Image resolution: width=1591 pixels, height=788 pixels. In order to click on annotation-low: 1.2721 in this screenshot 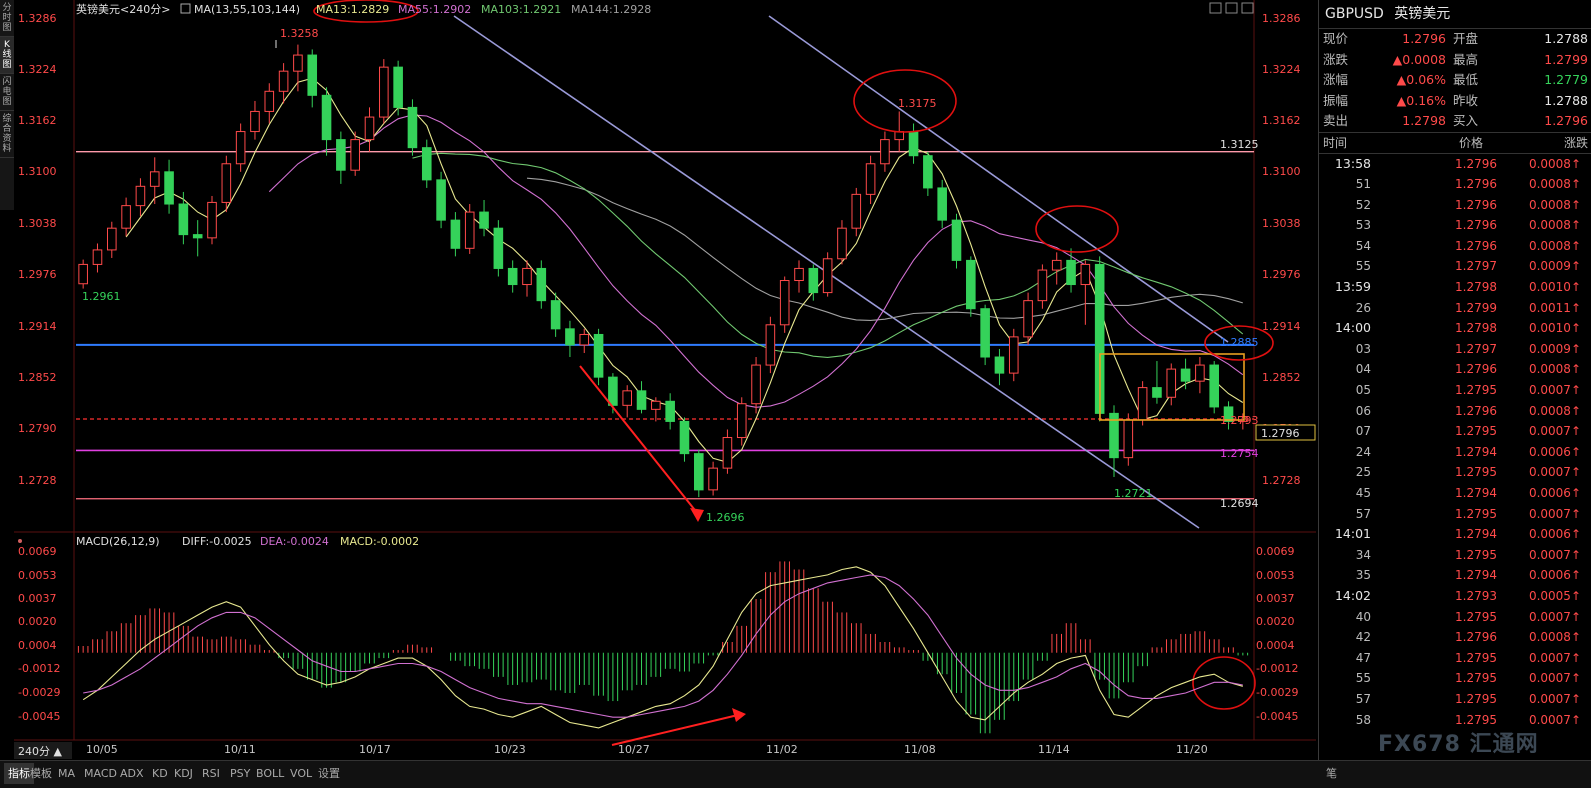, I will do `click(1133, 493)`.